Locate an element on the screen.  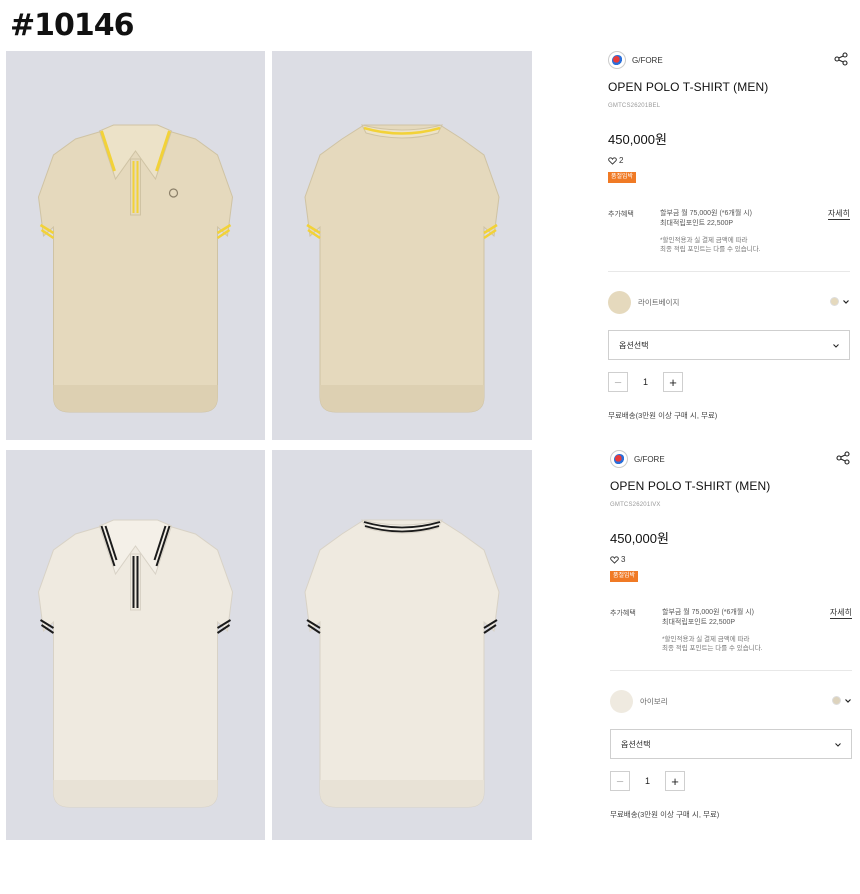
like-count-value: 3 is located at coordinates (623, 559).